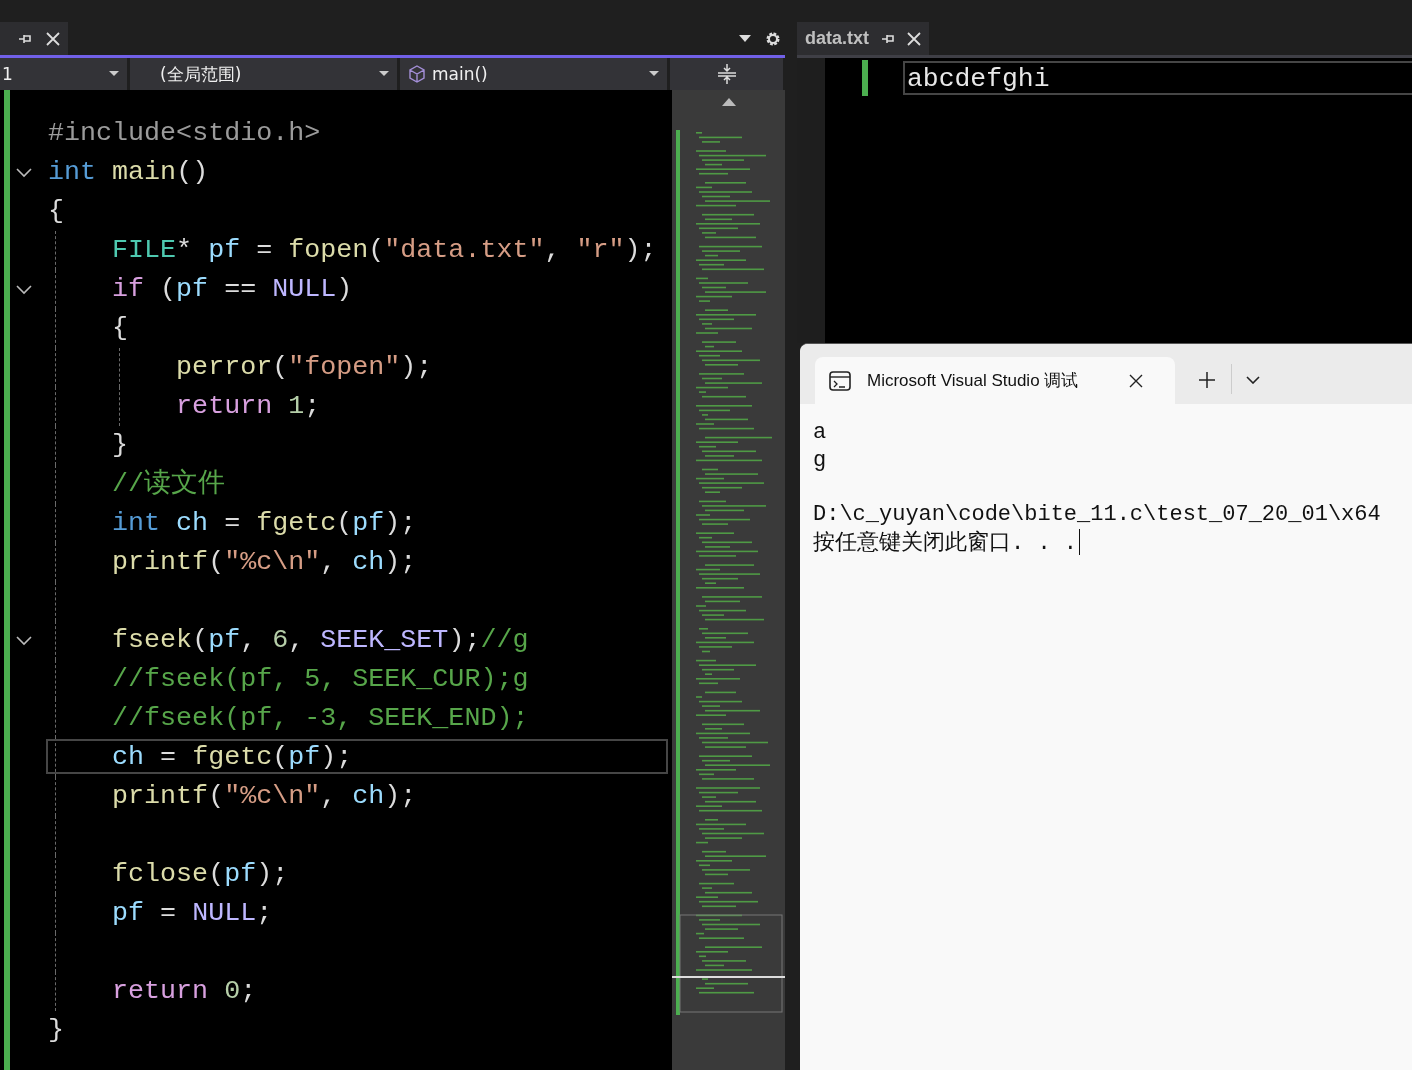  I want to click on close-icon, so click(1136, 380).